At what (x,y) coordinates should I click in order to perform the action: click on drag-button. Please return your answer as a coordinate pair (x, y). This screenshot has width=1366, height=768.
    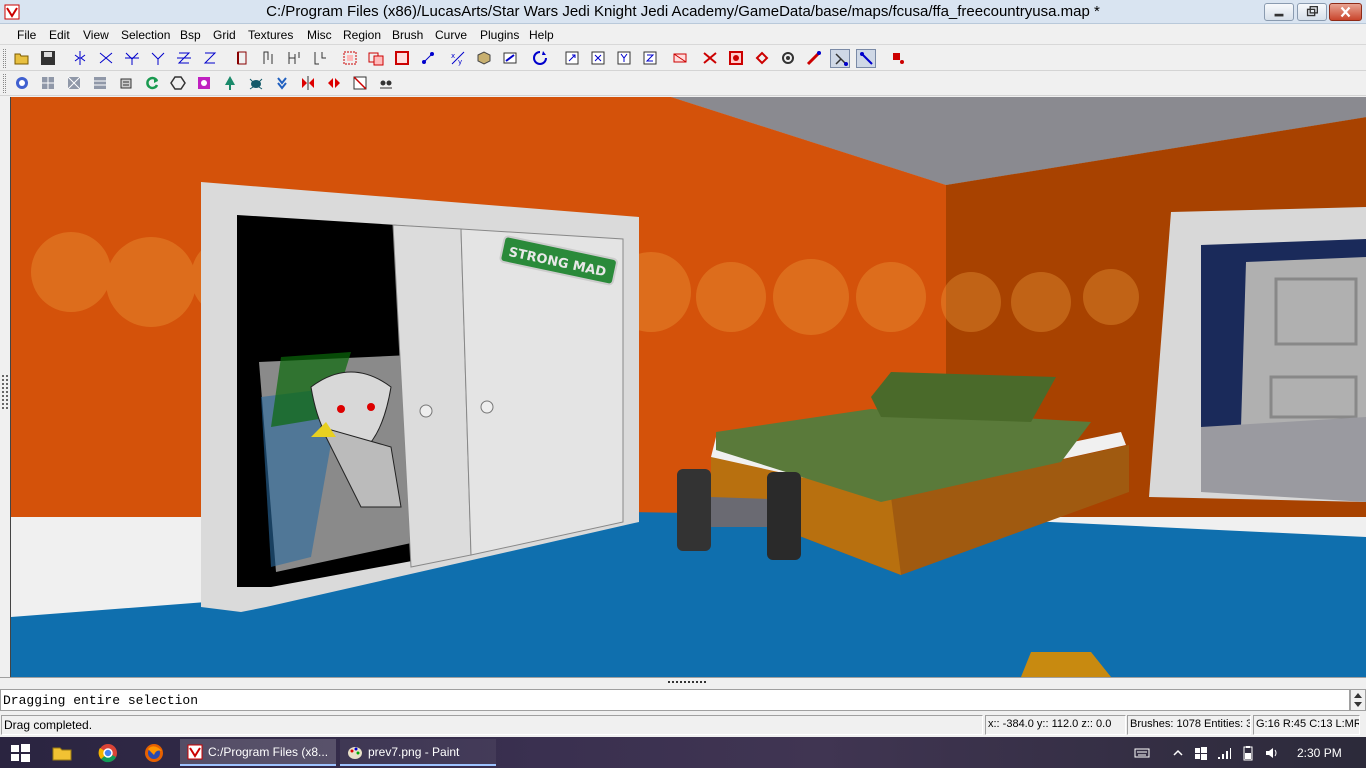
    Looking at the image, I should click on (788, 58).